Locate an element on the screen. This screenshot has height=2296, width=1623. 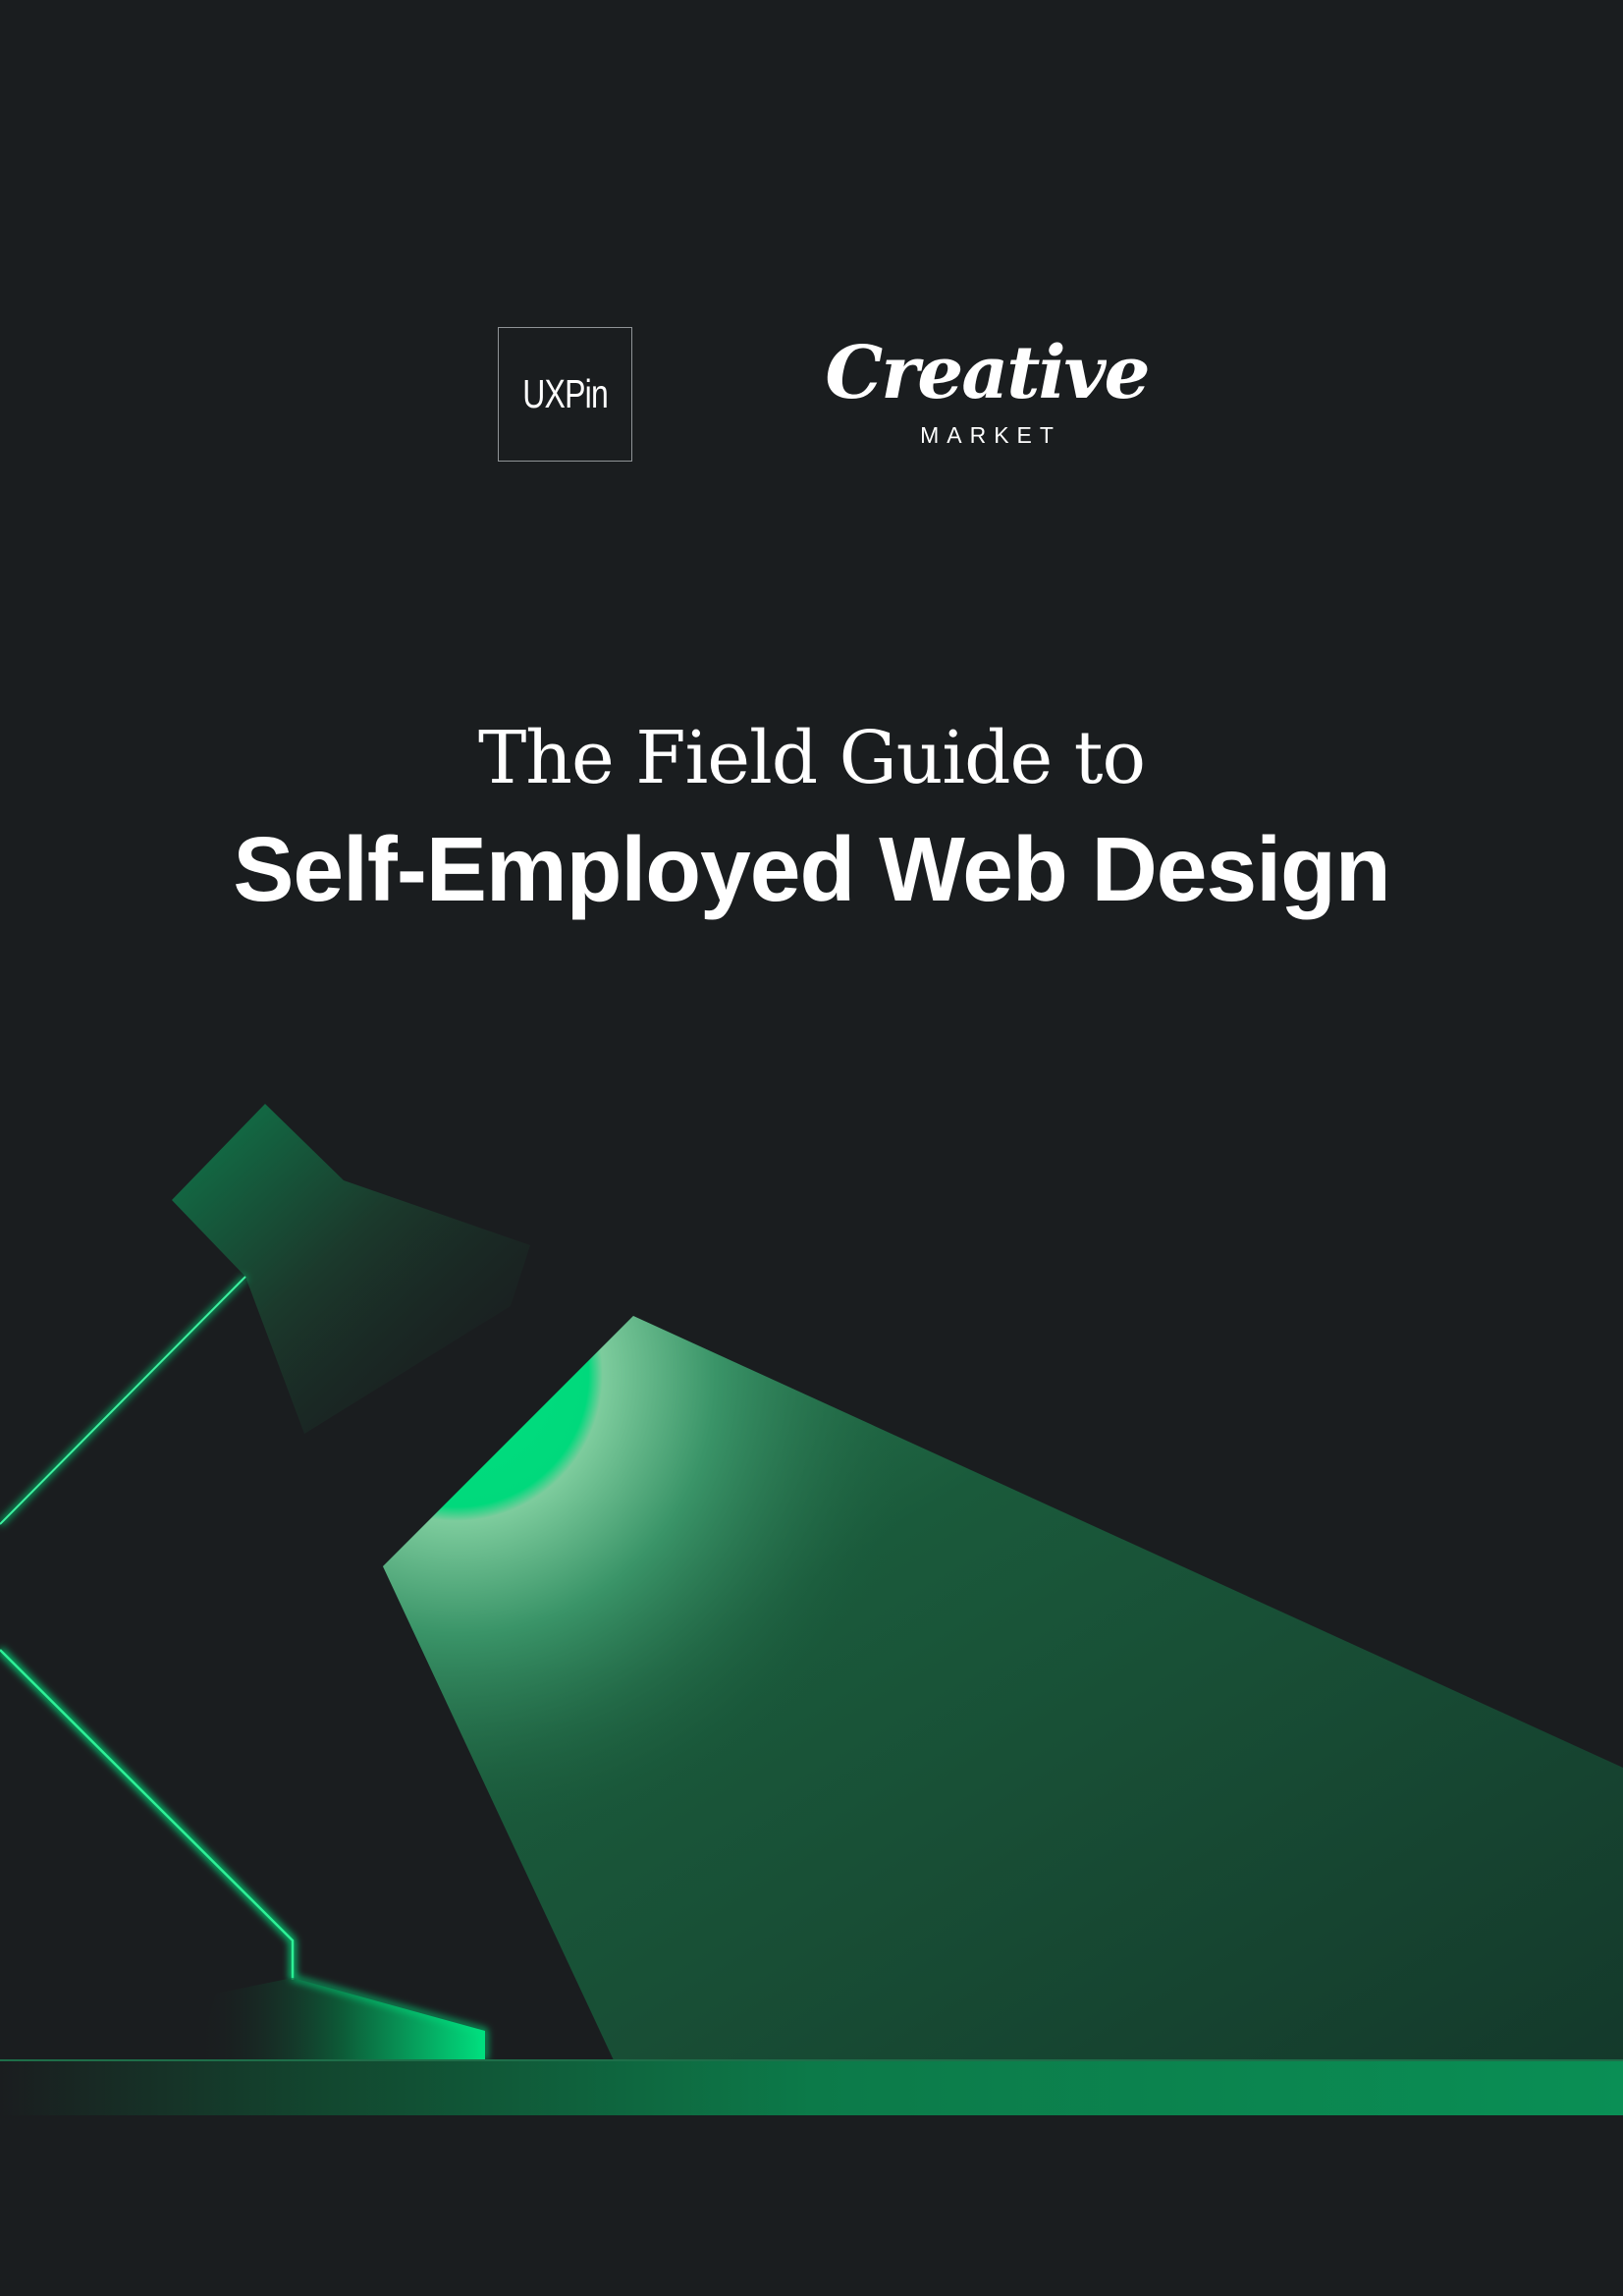
cover-title: Self-Employed Web Design is located at coordinates (811, 869).